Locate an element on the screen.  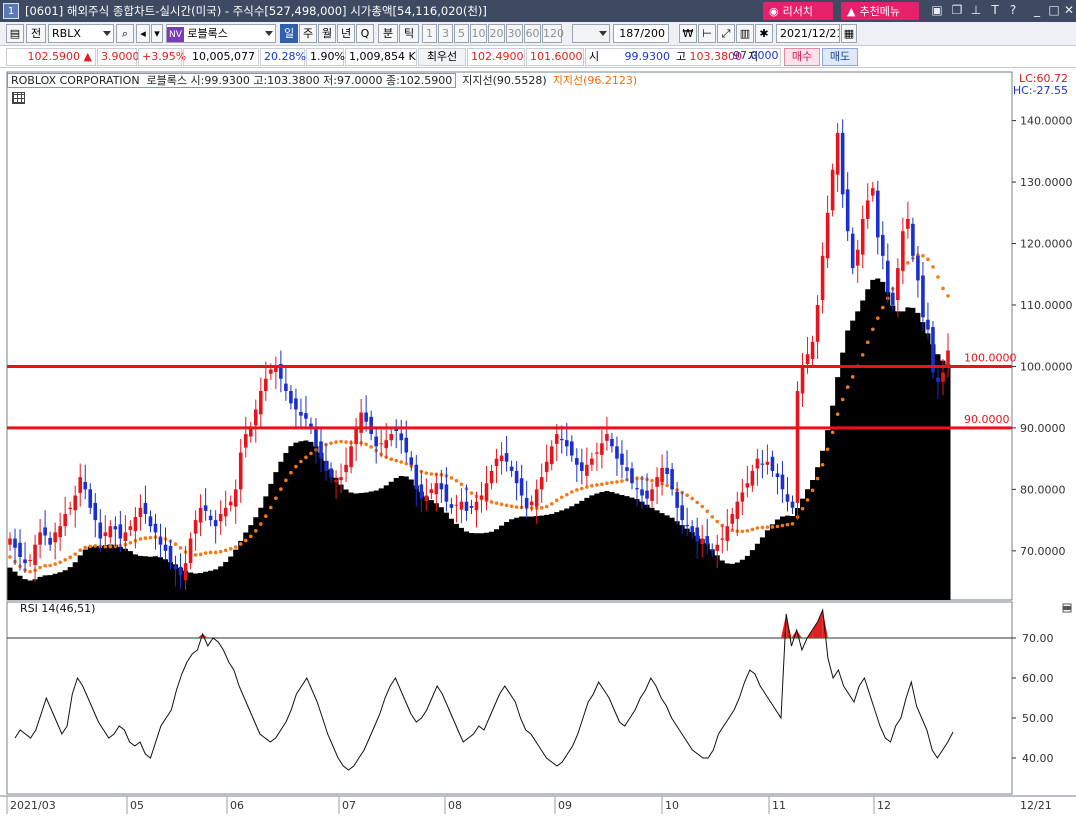
period-button-Q: Q is located at coordinates (365, 33).